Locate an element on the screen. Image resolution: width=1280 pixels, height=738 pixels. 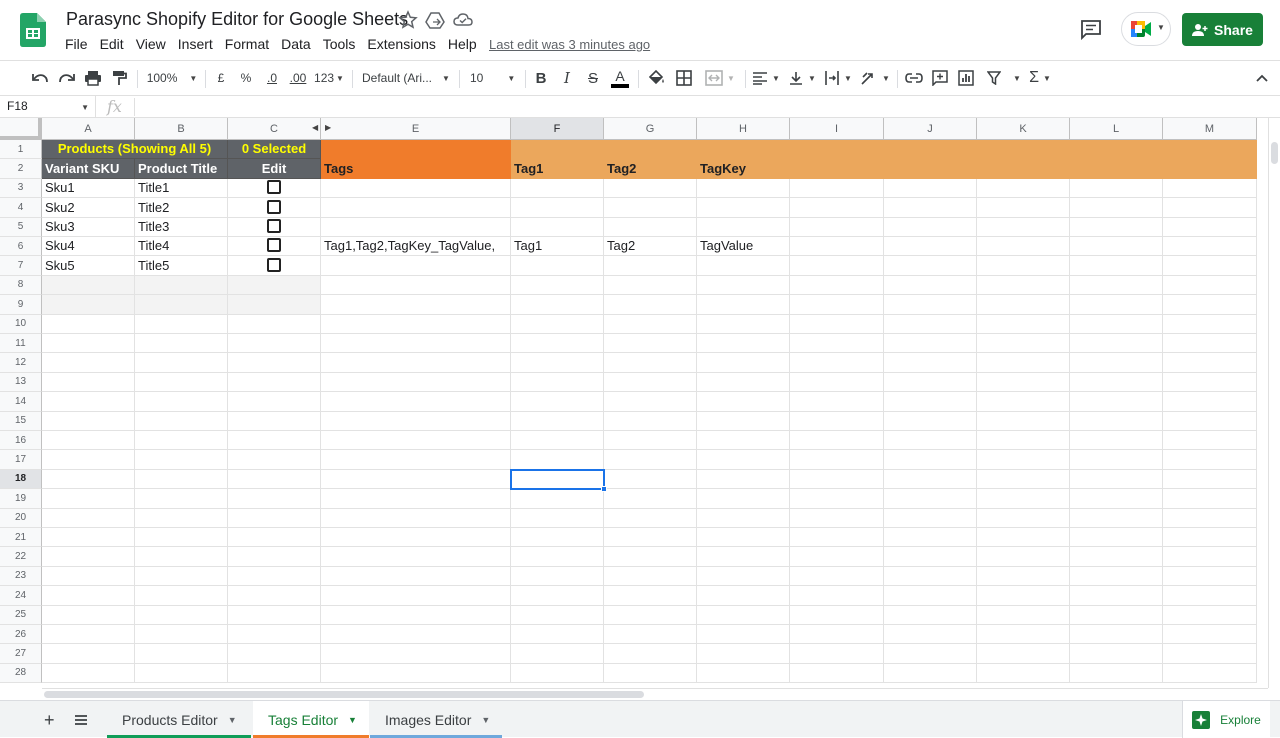
row-header-26: 26 is located at coordinates (21, 635).